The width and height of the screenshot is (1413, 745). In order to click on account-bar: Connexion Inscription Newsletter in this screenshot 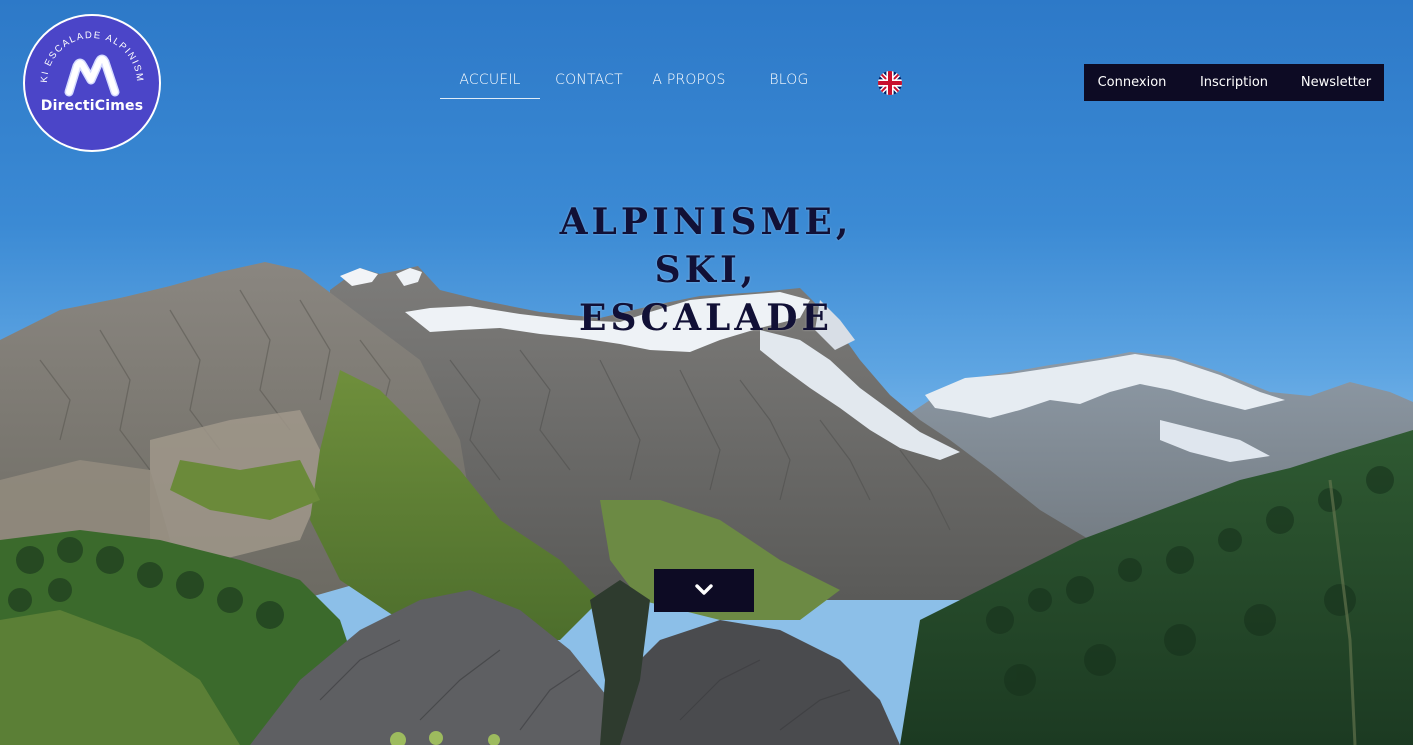, I will do `click(1234, 82)`.